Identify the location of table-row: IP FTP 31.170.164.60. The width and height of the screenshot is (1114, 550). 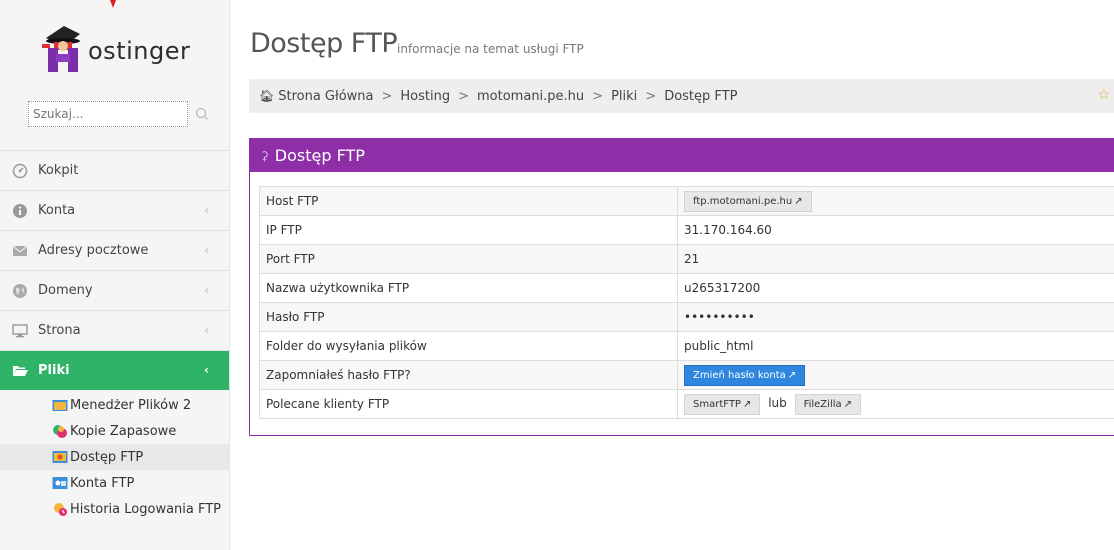
(686, 230).